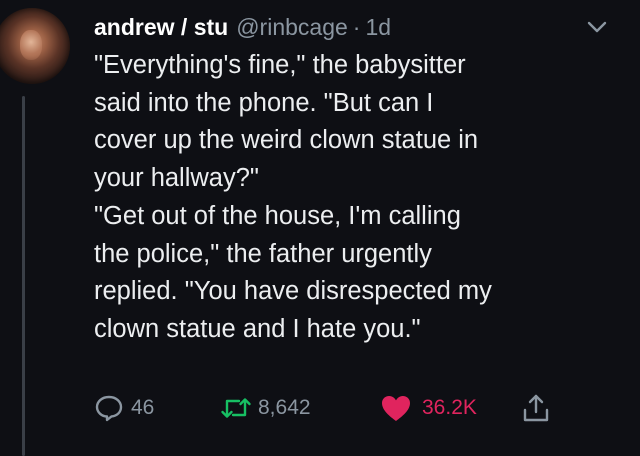 The image size is (640, 456). I want to click on reply-button: 46, so click(124, 408).